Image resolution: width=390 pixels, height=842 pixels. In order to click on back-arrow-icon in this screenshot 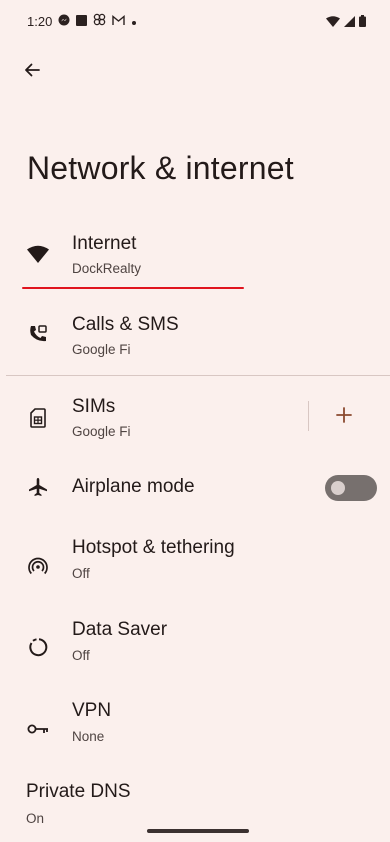, I will do `click(32, 70)`.